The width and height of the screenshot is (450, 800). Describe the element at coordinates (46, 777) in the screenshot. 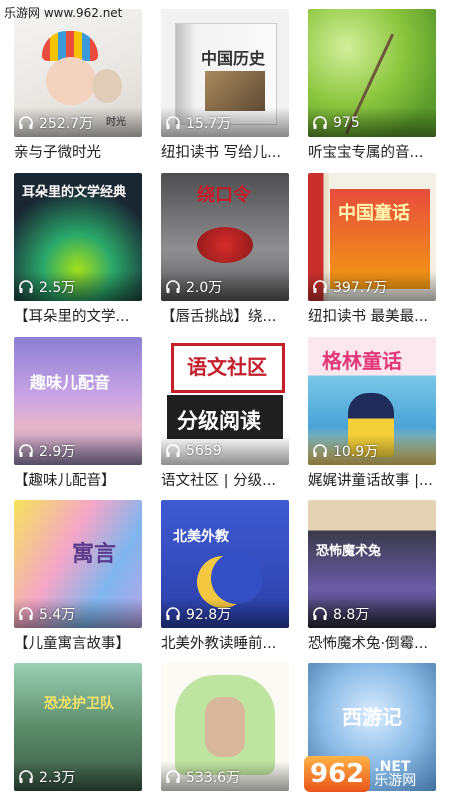

I see `play-count: 2.3万` at that location.